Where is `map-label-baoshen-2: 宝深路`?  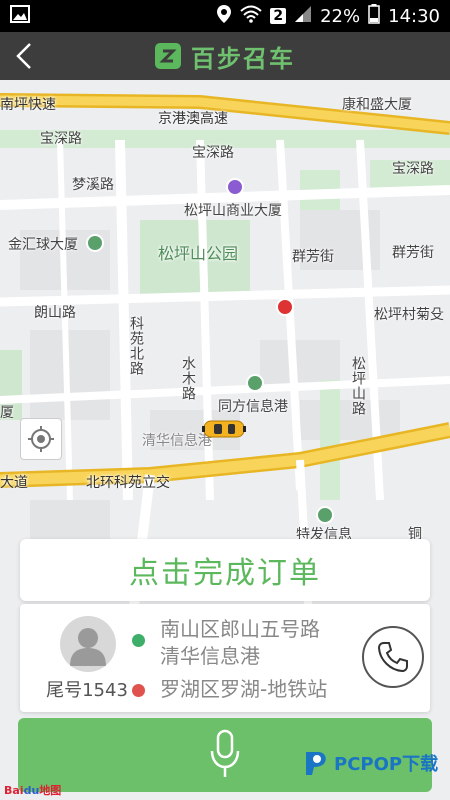 map-label-baoshen-2: 宝深路 is located at coordinates (213, 153).